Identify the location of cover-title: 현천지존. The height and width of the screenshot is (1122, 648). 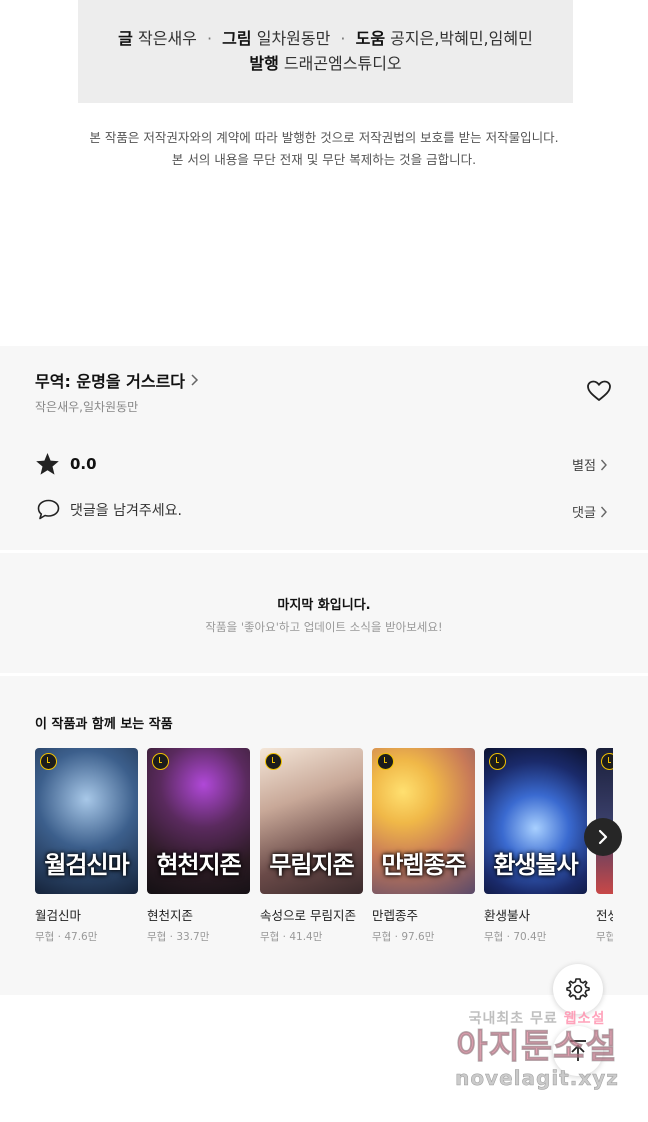
(198, 864).